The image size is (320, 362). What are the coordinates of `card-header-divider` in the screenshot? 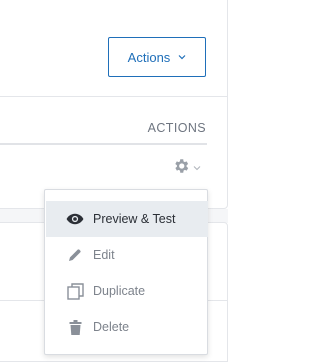 It's located at (114, 96).